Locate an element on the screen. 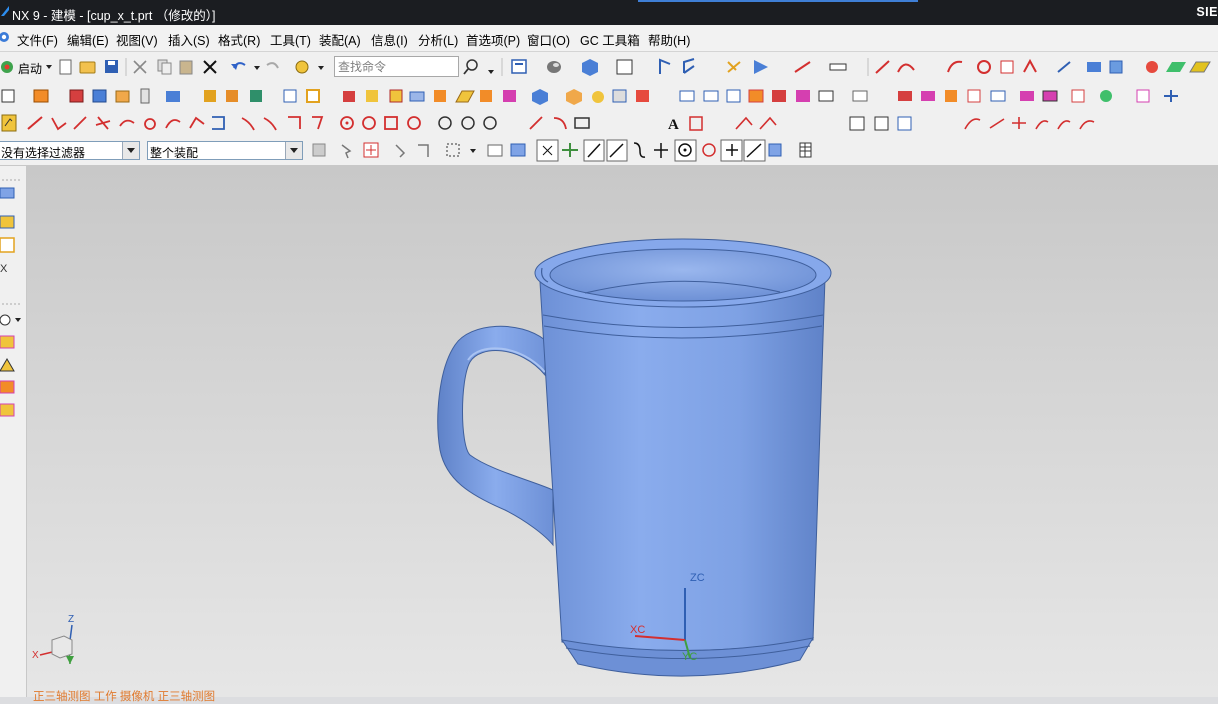  render-style-icon is located at coordinates (554, 67).